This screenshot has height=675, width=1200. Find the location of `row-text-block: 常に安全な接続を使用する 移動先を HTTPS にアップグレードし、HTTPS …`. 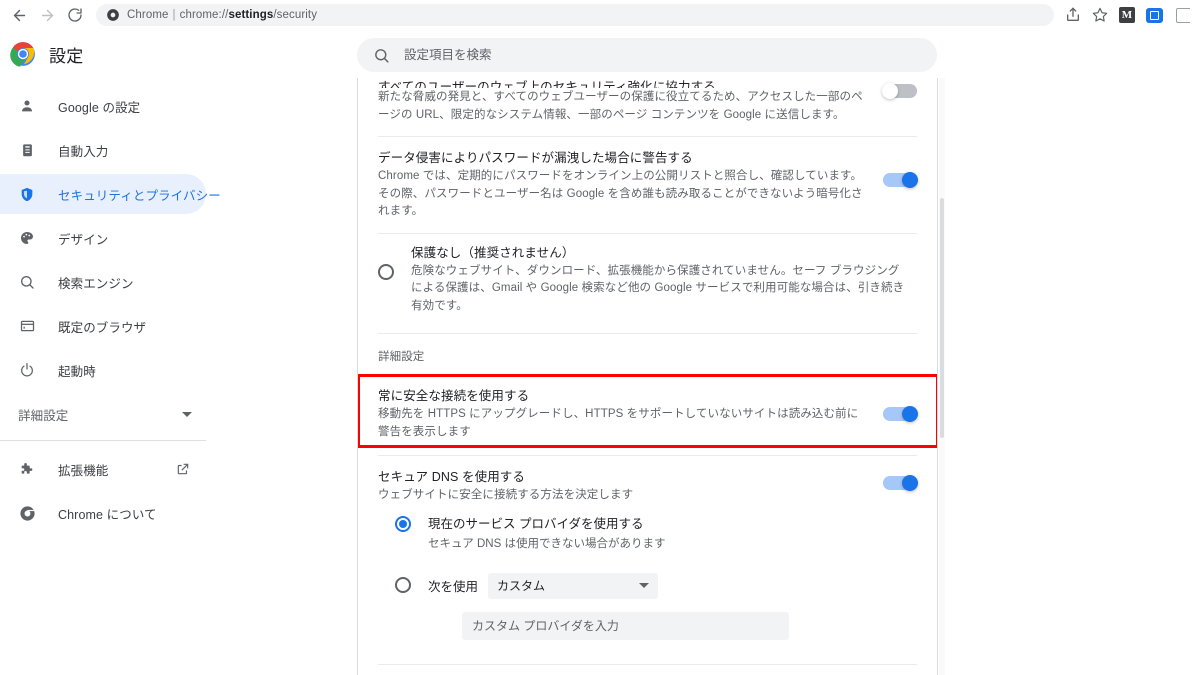

row-text-block: 常に安全な接続を使用する 移動先を HTTPS にアップグレードし、HTTPS … is located at coordinates (630, 414).